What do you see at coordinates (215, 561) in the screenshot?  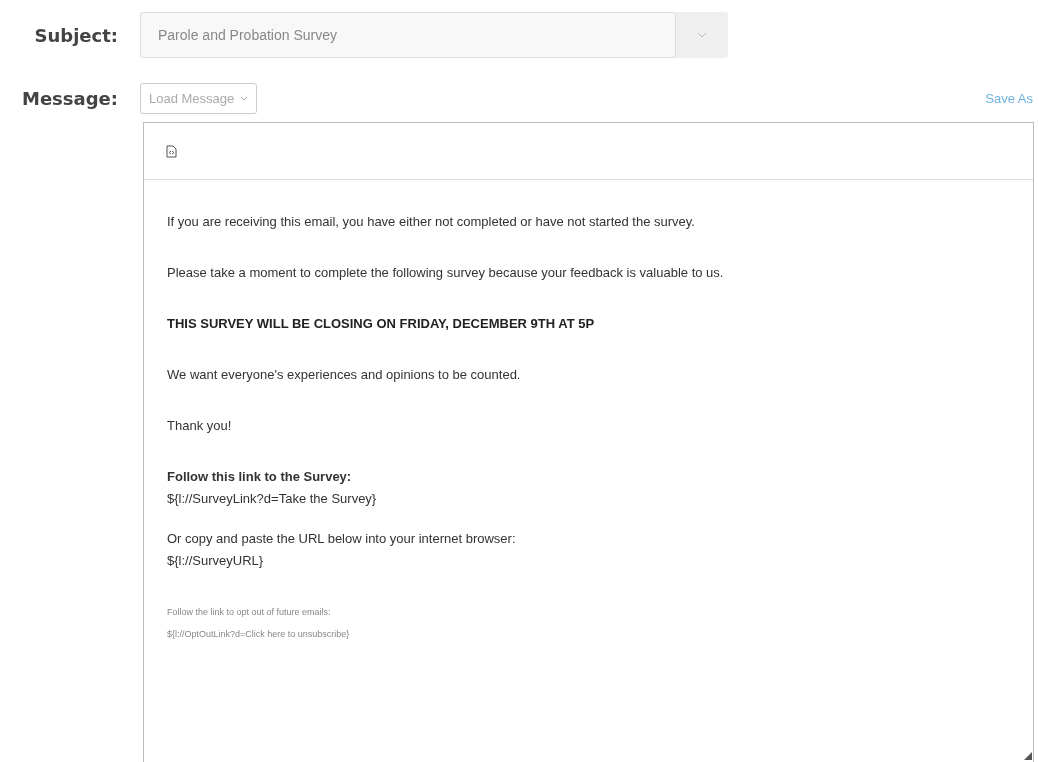 I see `paragraph-text: ${l://SurveyURL}` at bounding box center [215, 561].